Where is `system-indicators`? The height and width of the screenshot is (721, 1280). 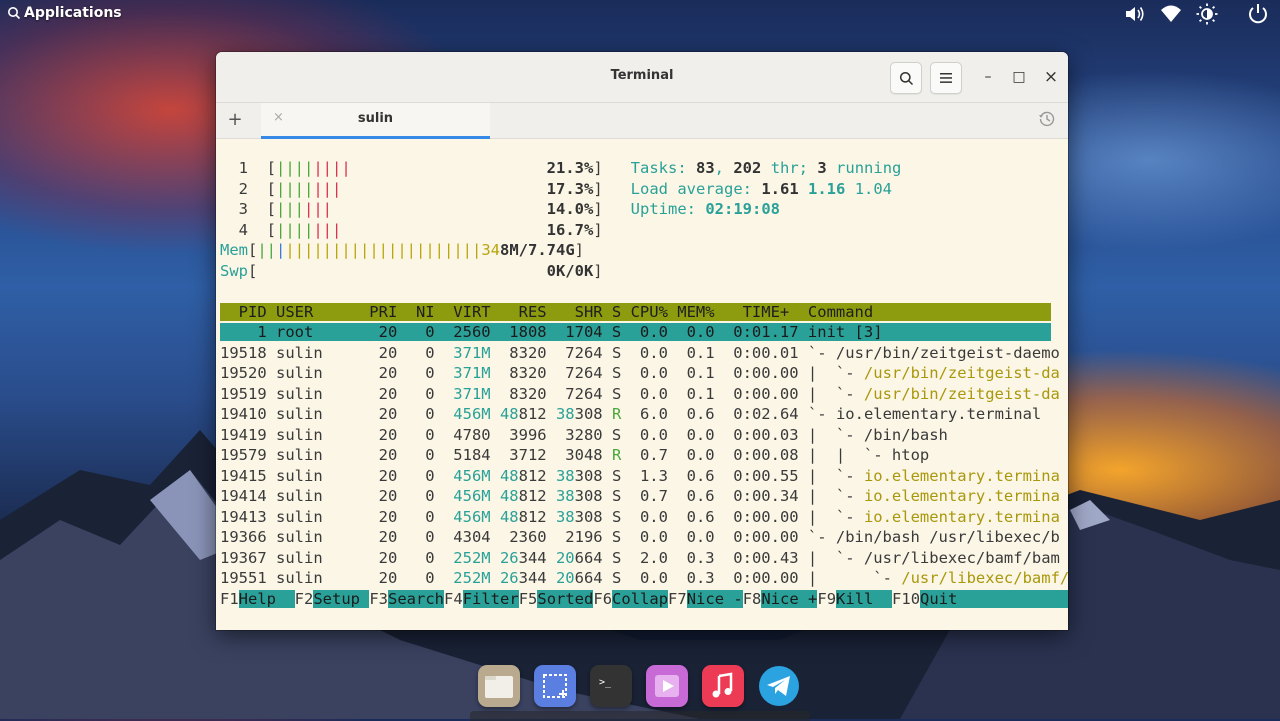 system-indicators is located at coordinates (1197, 14).